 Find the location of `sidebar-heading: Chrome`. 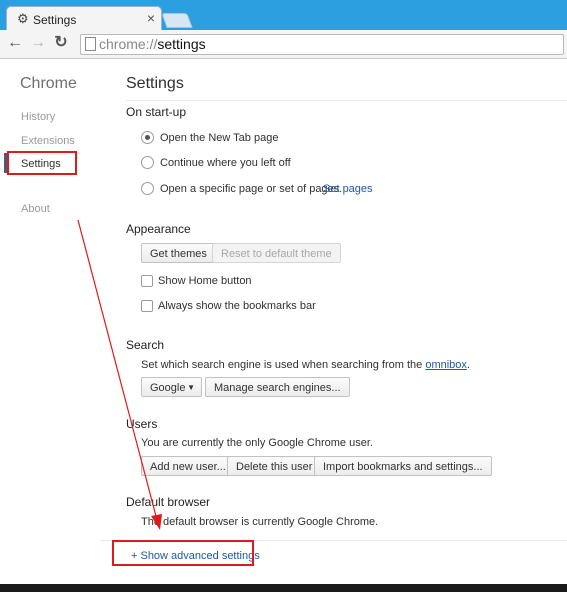

sidebar-heading: Chrome is located at coordinates (48, 83).